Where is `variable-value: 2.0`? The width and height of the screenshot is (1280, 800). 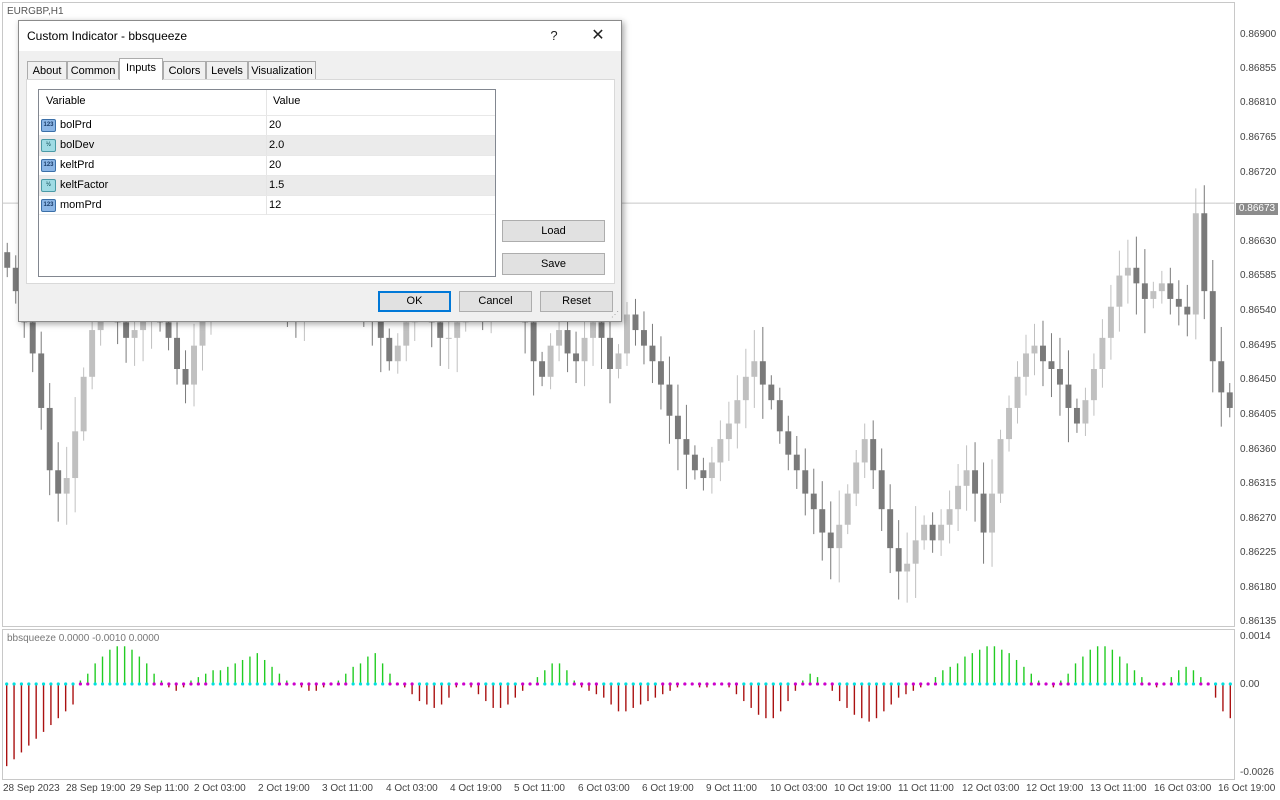 variable-value: 2.0 is located at coordinates (276, 145).